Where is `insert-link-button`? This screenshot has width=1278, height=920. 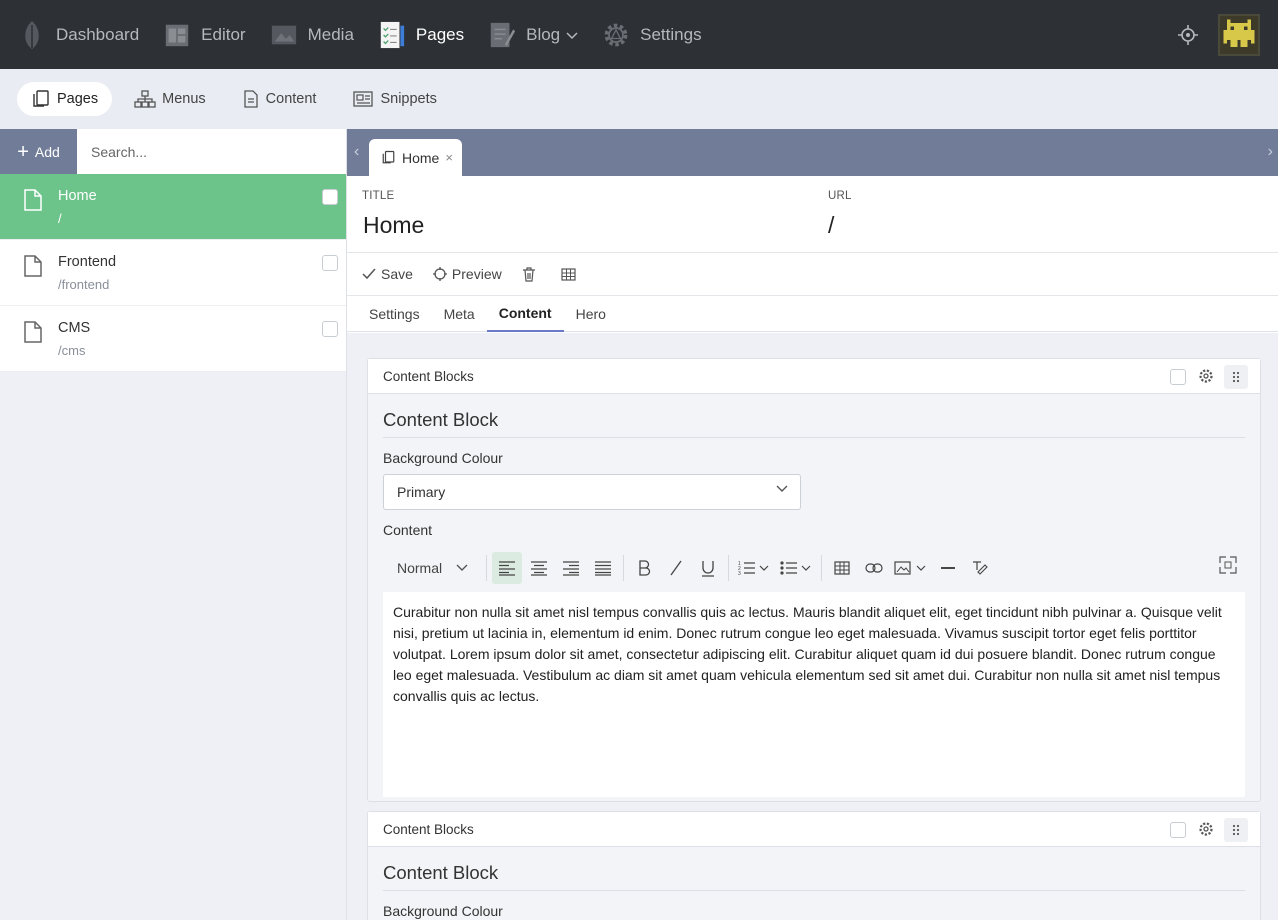
insert-link-button is located at coordinates (874, 568).